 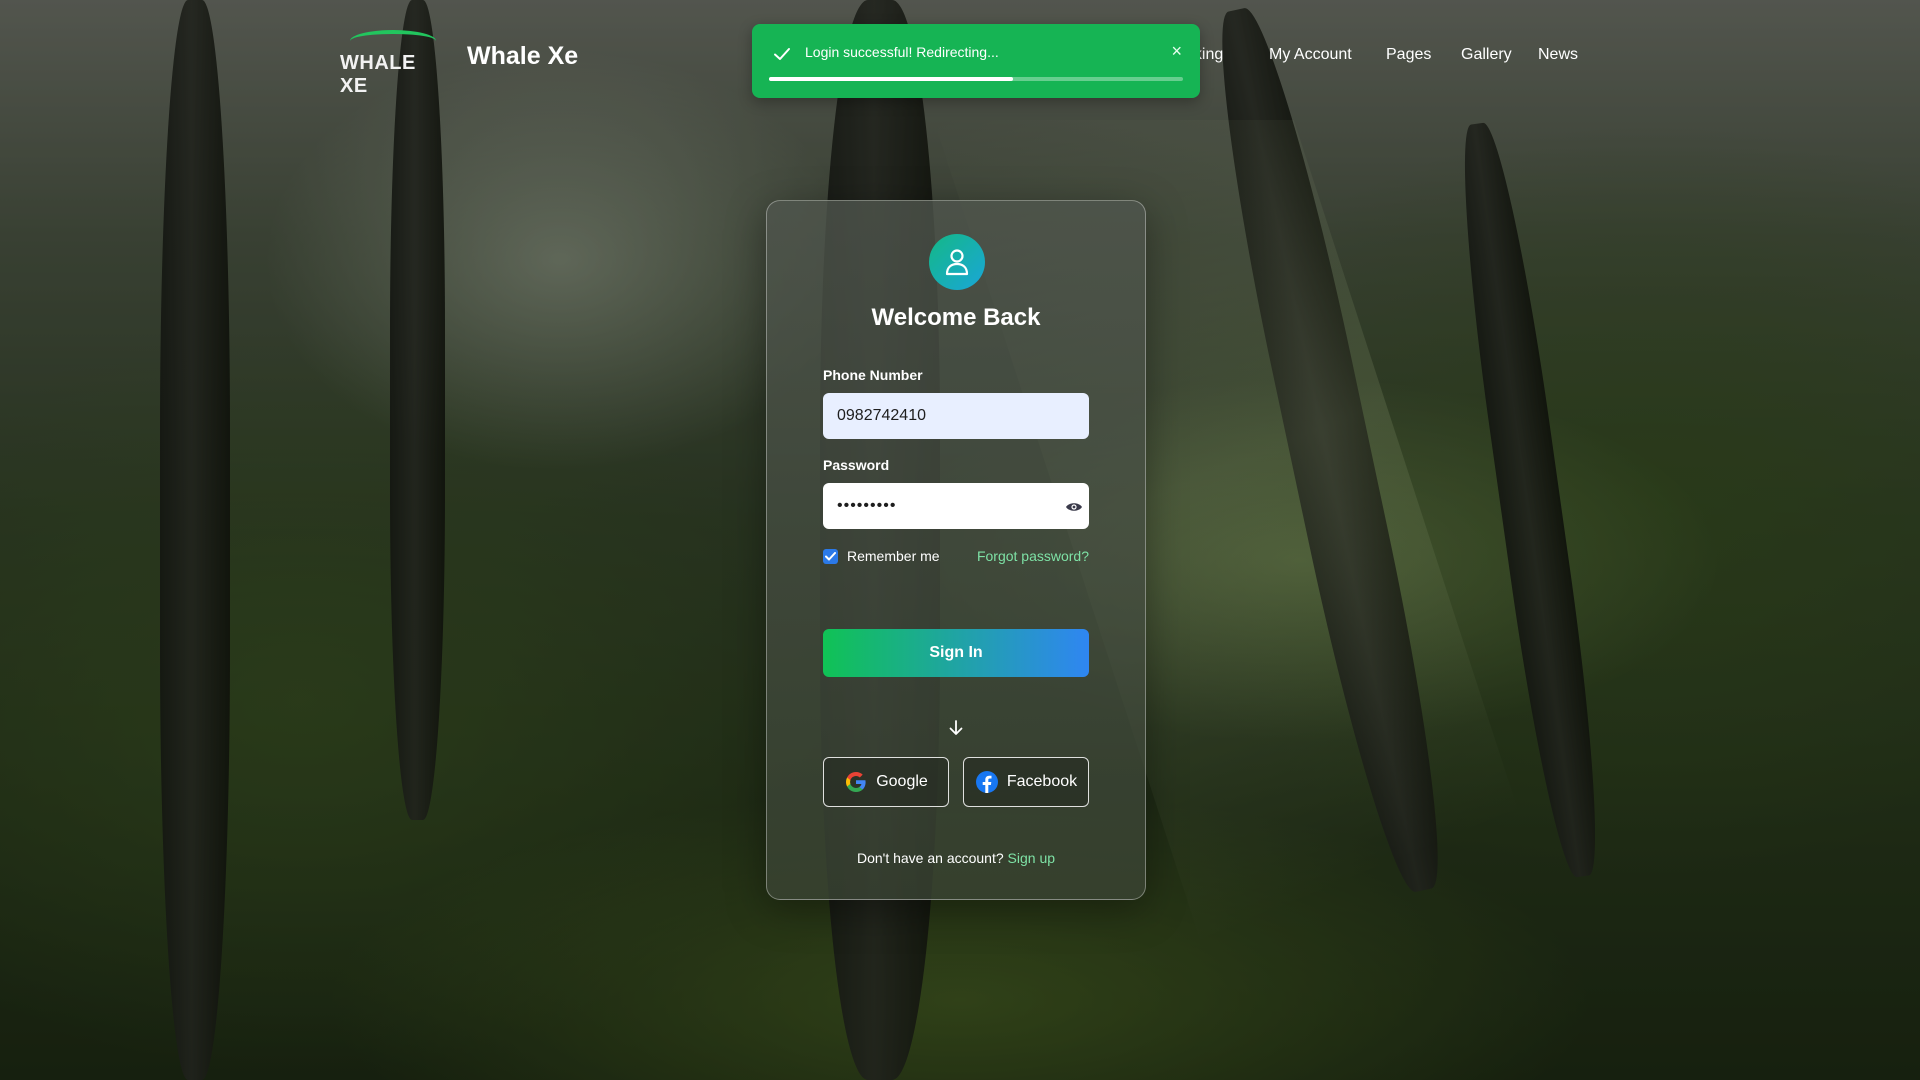 I want to click on sign-in-button: Sign In, so click(x=956, y=653).